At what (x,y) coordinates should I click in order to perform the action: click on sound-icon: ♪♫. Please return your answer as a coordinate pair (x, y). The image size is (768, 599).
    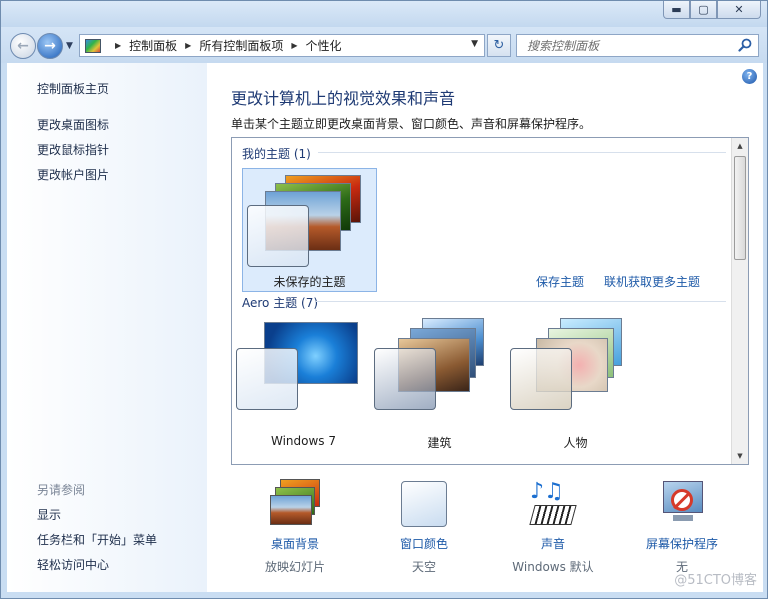
    Looking at the image, I should click on (553, 504).